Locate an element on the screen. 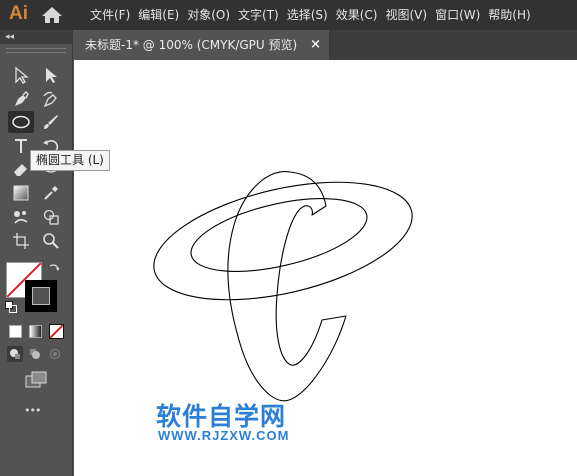 This screenshot has width=577, height=476. shape-builder-icon is located at coordinates (51, 217).